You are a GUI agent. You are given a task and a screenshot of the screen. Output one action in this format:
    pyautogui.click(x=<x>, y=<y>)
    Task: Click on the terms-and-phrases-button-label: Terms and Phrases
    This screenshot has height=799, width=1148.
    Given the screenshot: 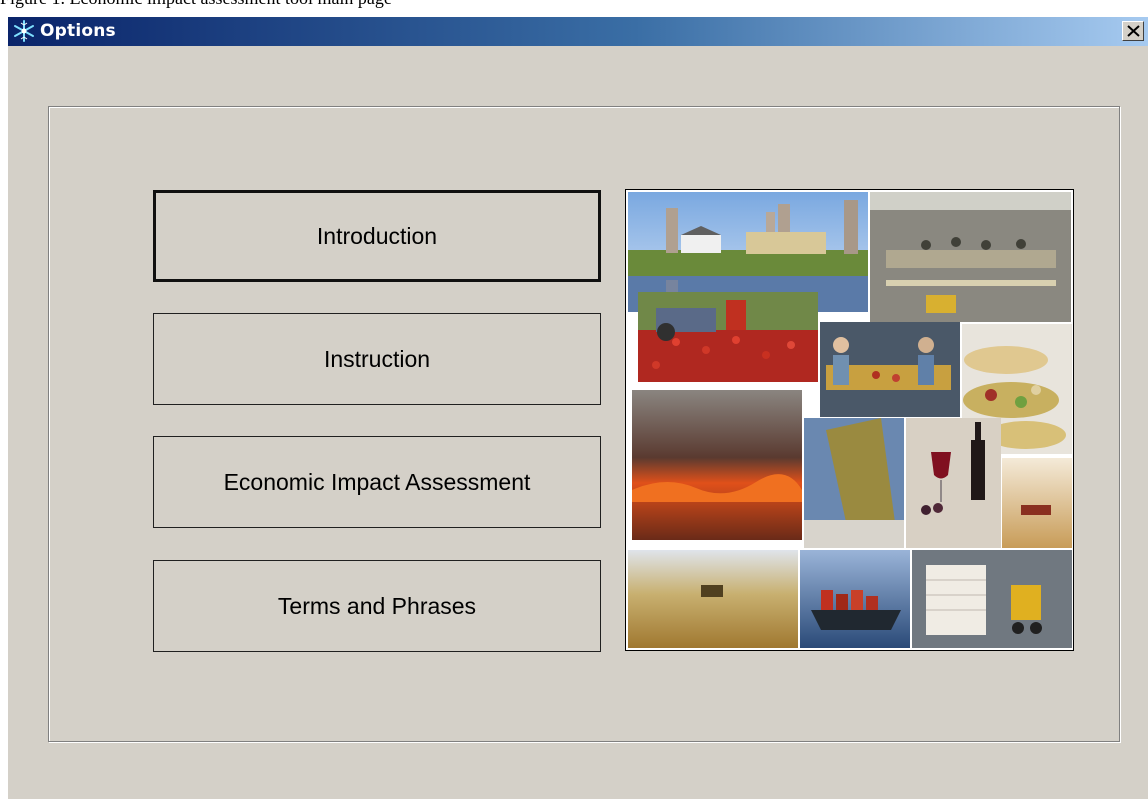 What is the action you would take?
    pyautogui.click(x=377, y=605)
    